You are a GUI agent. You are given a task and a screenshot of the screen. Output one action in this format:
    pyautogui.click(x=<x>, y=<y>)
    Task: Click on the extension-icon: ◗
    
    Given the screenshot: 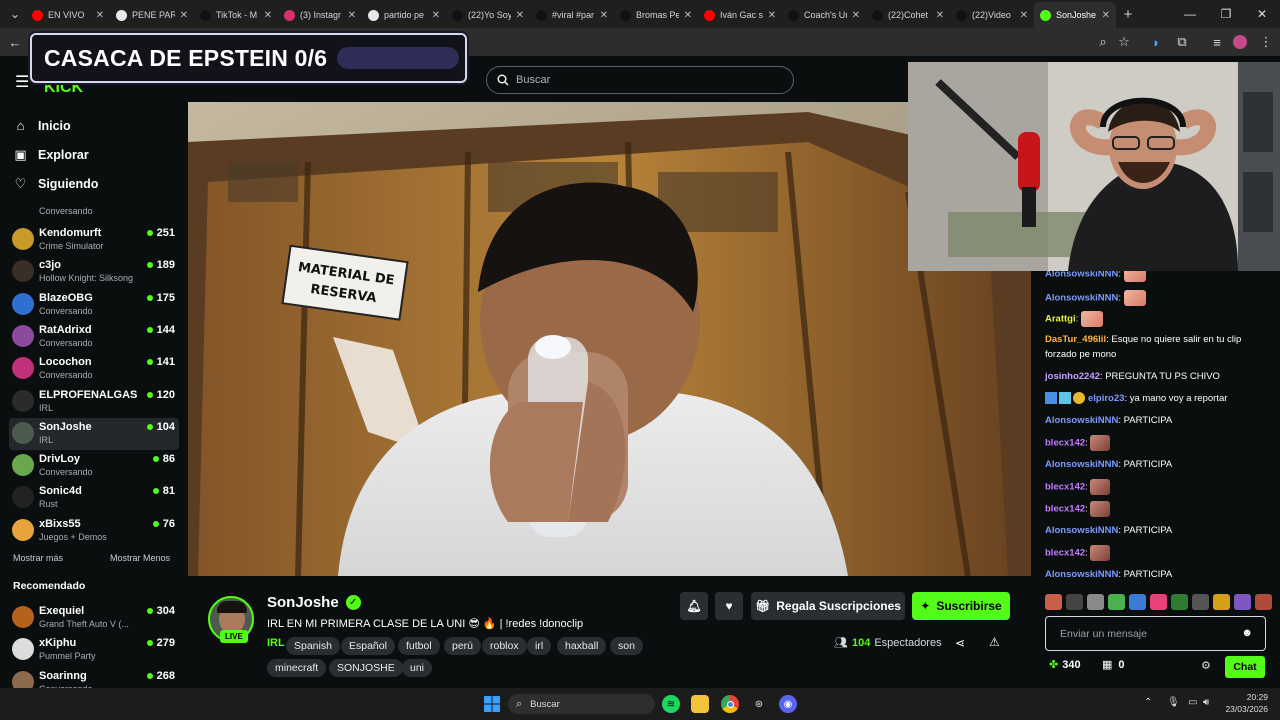 What is the action you would take?
    pyautogui.click(x=1156, y=42)
    